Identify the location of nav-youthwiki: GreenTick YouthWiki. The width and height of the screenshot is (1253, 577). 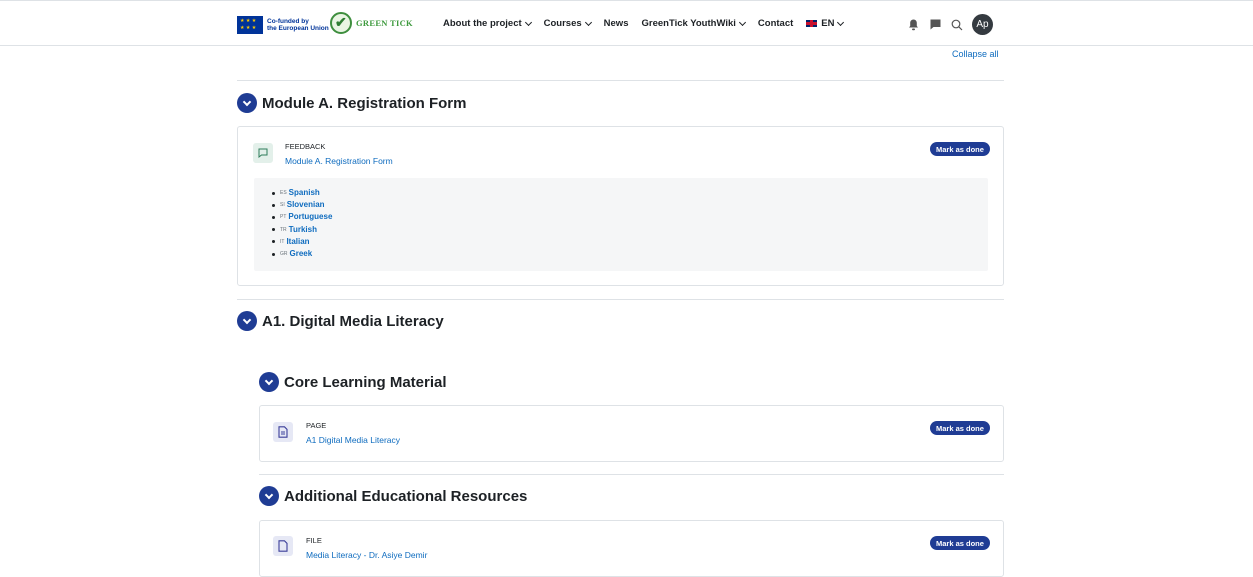
(693, 23).